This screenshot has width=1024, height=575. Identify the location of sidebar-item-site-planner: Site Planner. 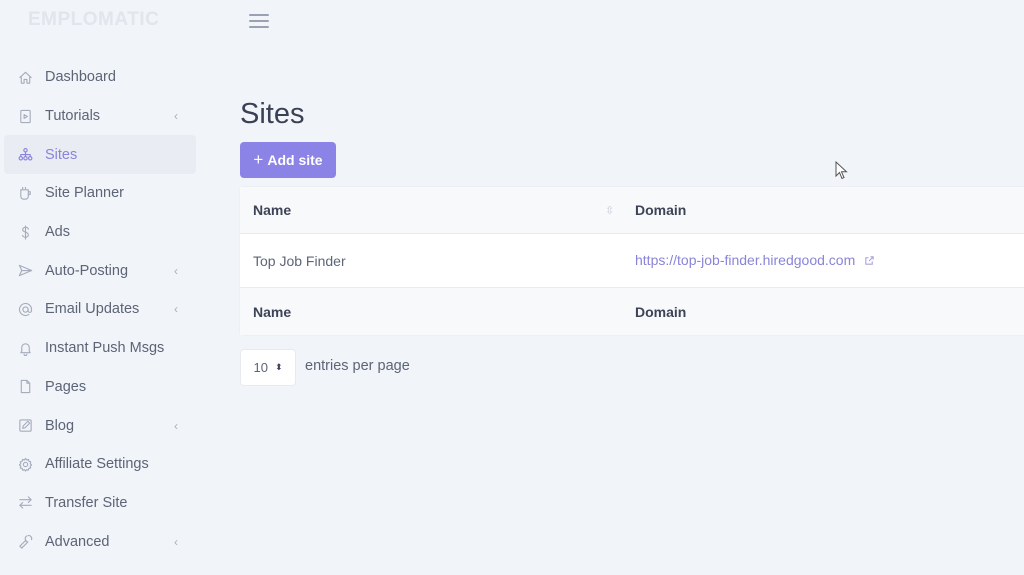
(100, 193).